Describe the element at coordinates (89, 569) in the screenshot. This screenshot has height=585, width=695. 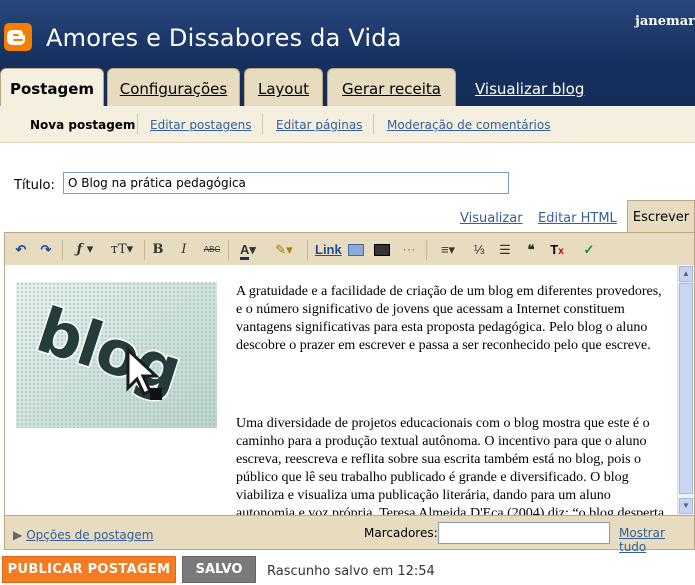
I see `publish-button: PUBLICAR POSTAGEM` at that location.